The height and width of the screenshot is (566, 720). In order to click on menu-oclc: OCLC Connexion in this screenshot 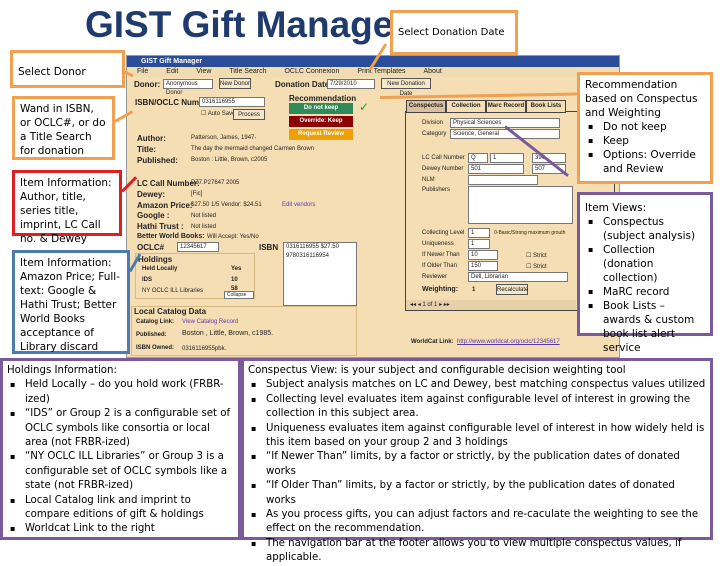, I will do `click(311, 72)`.